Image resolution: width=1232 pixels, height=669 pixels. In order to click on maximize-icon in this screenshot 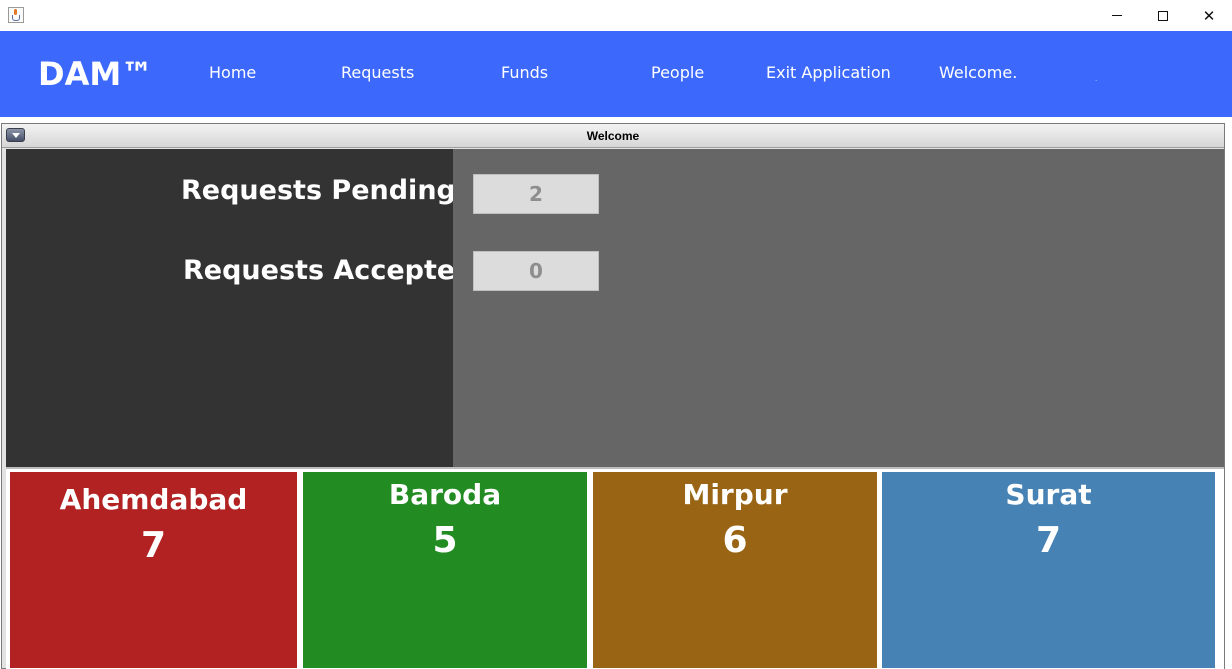, I will do `click(1163, 15)`.